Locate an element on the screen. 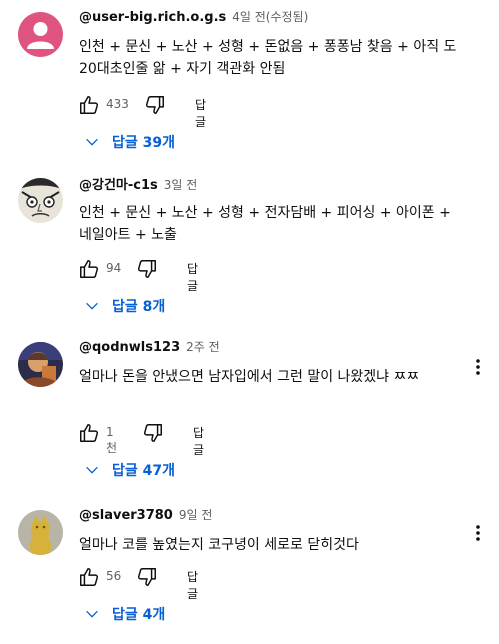 The height and width of the screenshot is (644, 499). photo-avatar-icon is located at coordinates (40, 364).